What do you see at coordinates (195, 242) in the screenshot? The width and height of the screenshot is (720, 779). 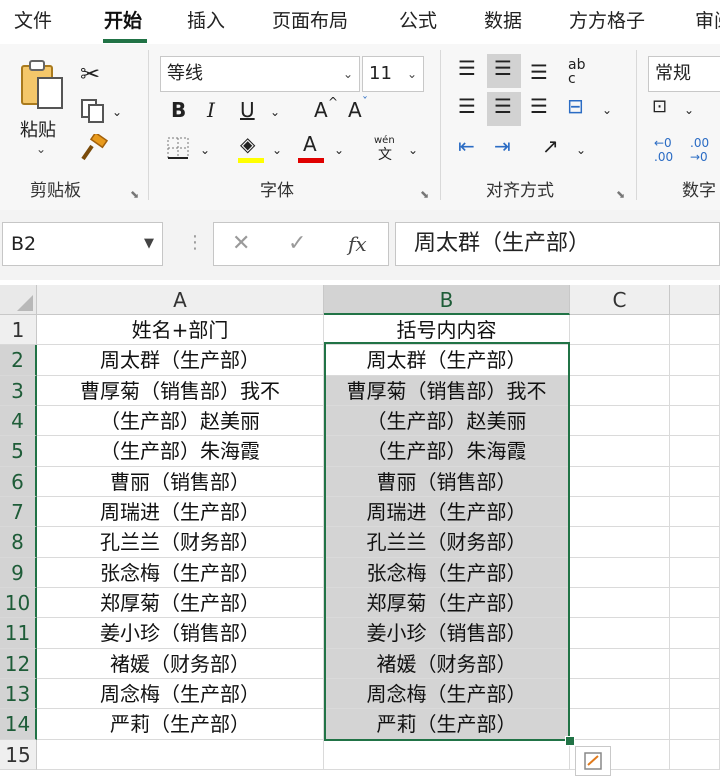 I see `splitter-handle: ⋮` at bounding box center [195, 242].